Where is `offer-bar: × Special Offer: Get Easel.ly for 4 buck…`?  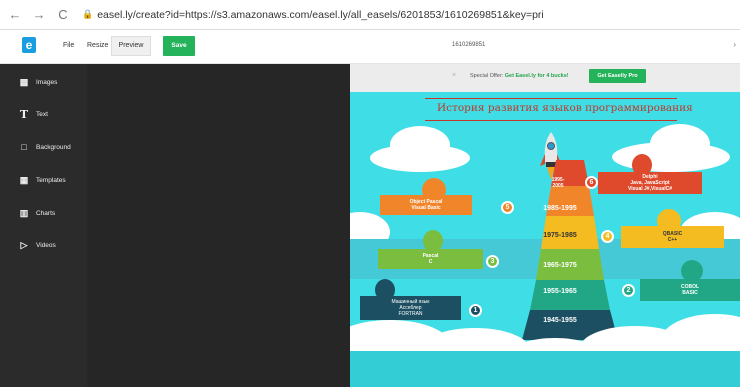 offer-bar: × Special Offer: Get Easel.ly for 4 buck… is located at coordinates (545, 77).